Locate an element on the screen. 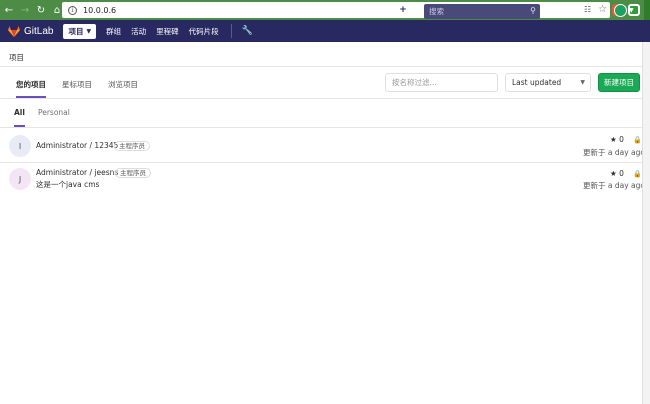  forward-arrow-icon: → is located at coordinates (25, 10).